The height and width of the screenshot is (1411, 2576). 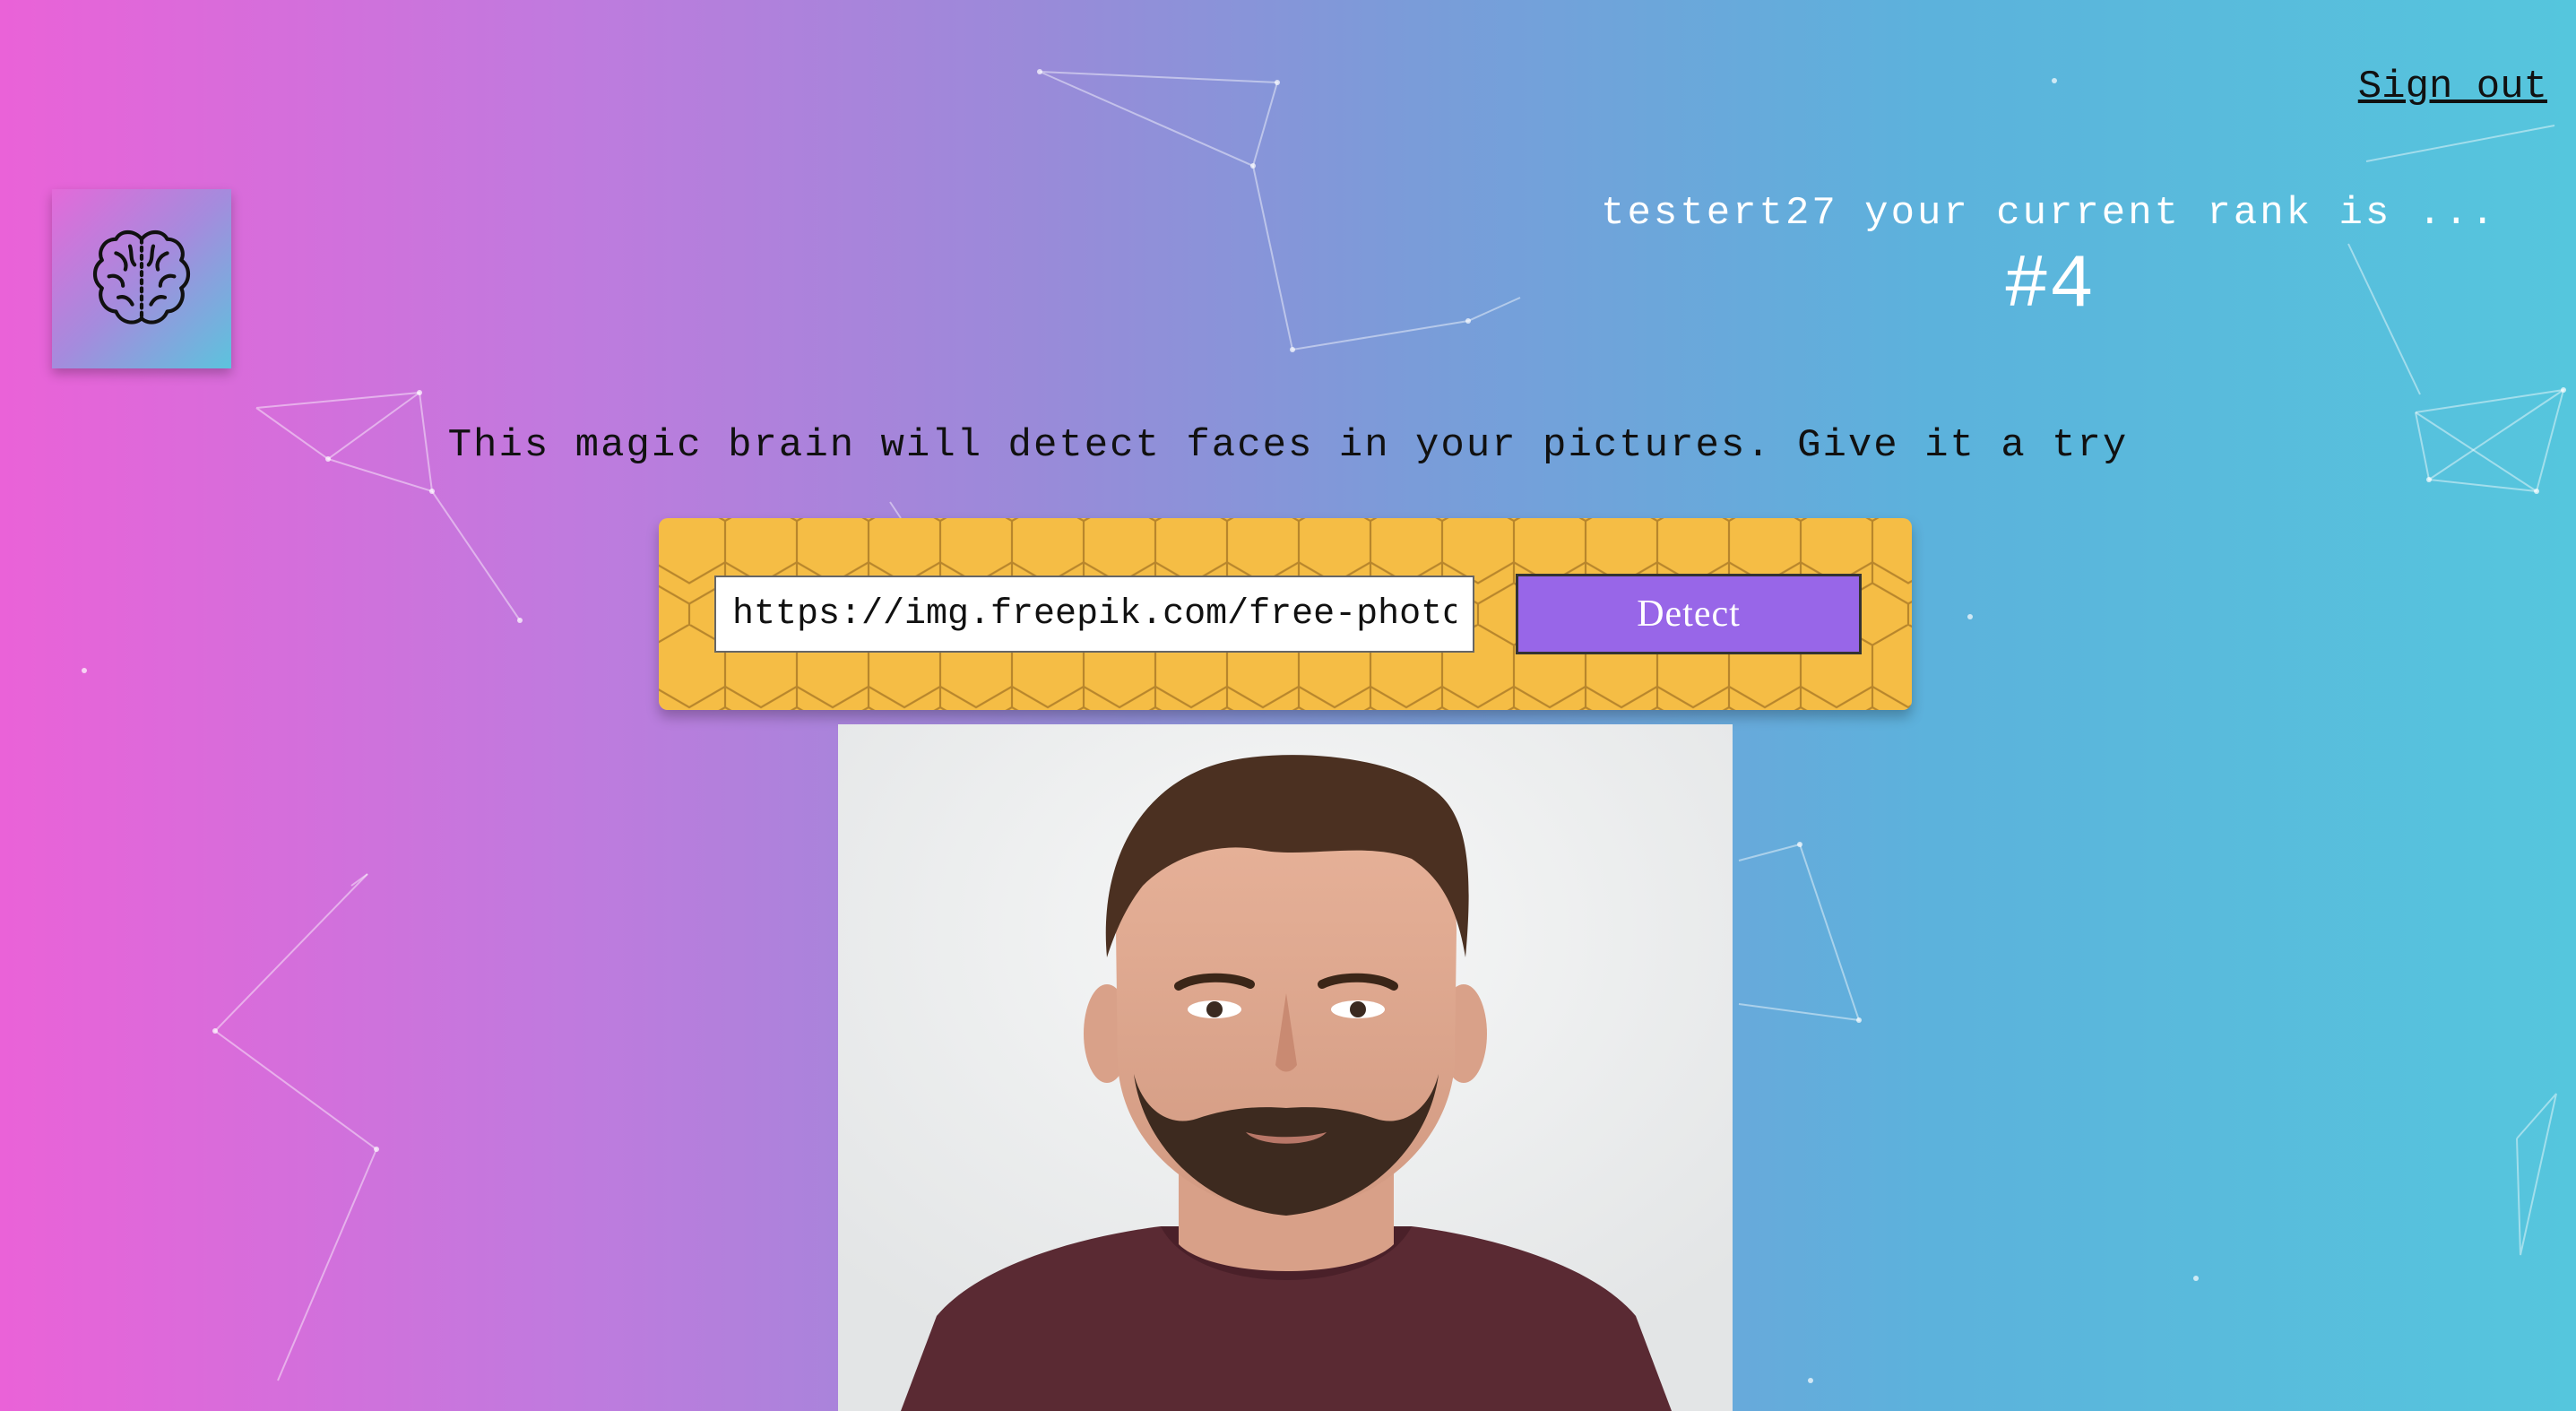 I want to click on brain-icon, so click(x=141, y=277).